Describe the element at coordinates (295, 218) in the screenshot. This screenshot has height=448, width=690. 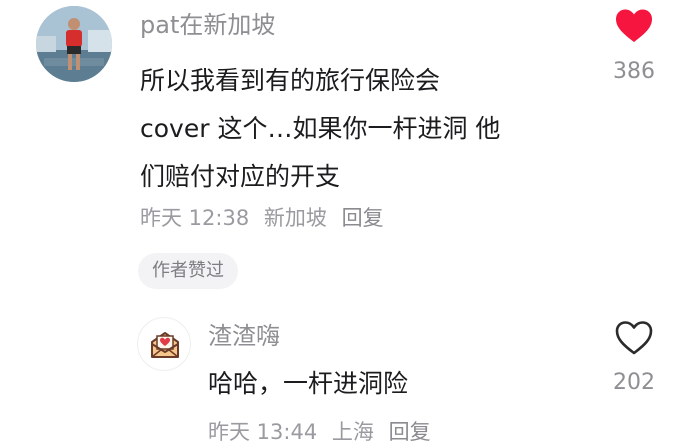
I see `comment-location: 新加坡` at that location.